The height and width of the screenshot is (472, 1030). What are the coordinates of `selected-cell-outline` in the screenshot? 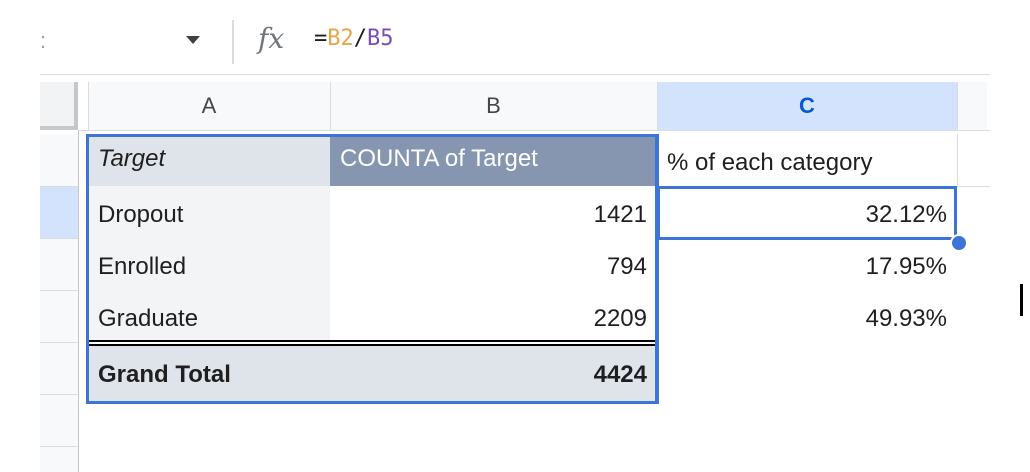 It's located at (807, 213).